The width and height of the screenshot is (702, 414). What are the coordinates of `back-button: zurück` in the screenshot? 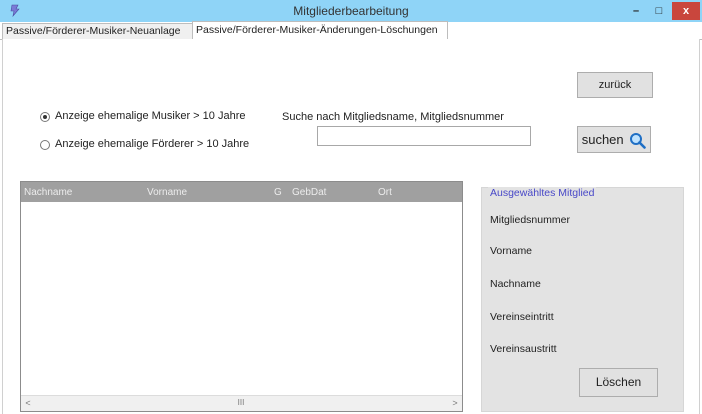 It's located at (615, 85).